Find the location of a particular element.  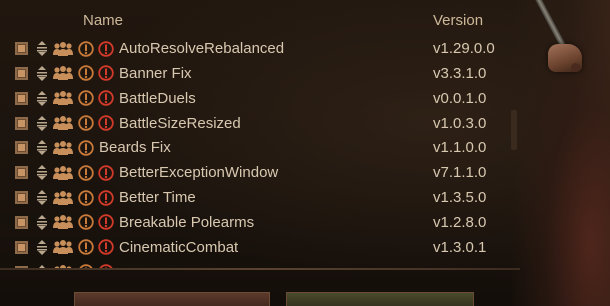

mod-row: CinematicCombat v1.3.0.1 is located at coordinates (255, 247).